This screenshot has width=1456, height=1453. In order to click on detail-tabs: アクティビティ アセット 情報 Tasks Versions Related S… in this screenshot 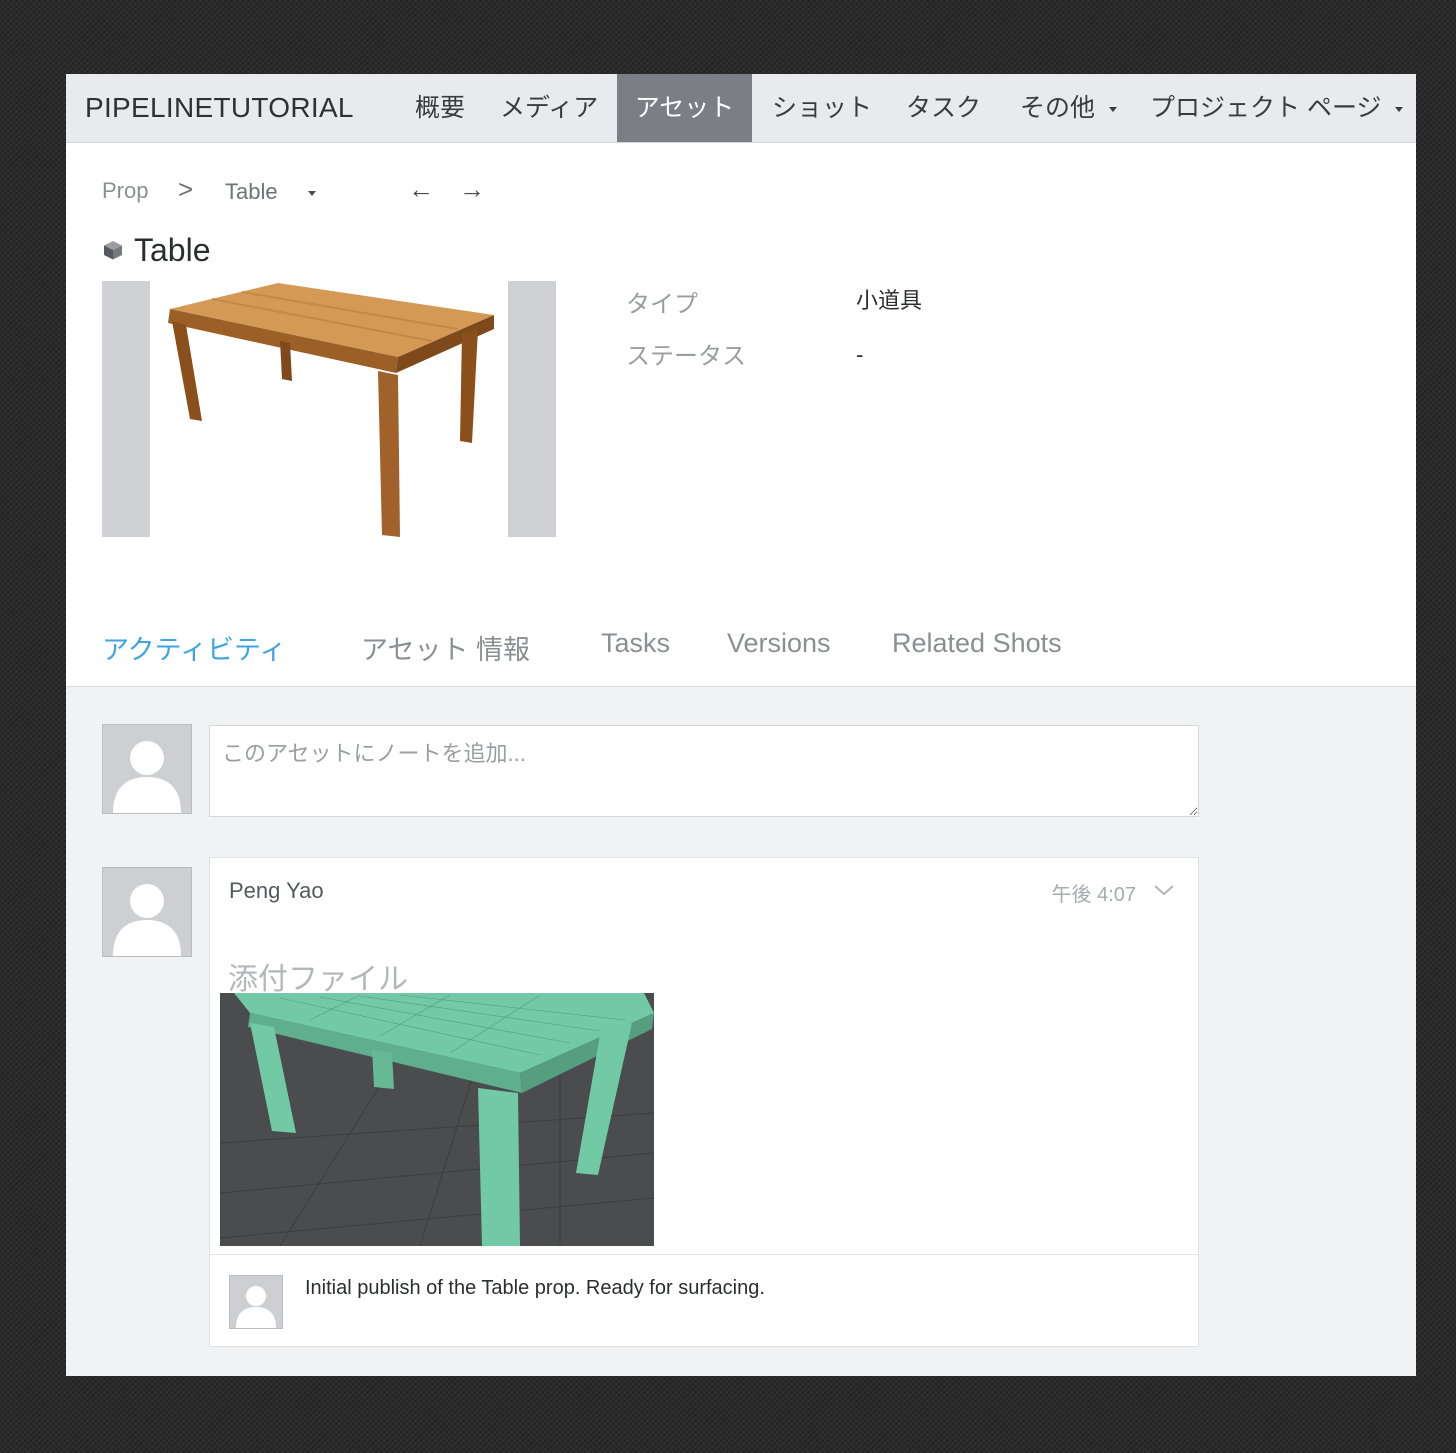, I will do `click(741, 650)`.